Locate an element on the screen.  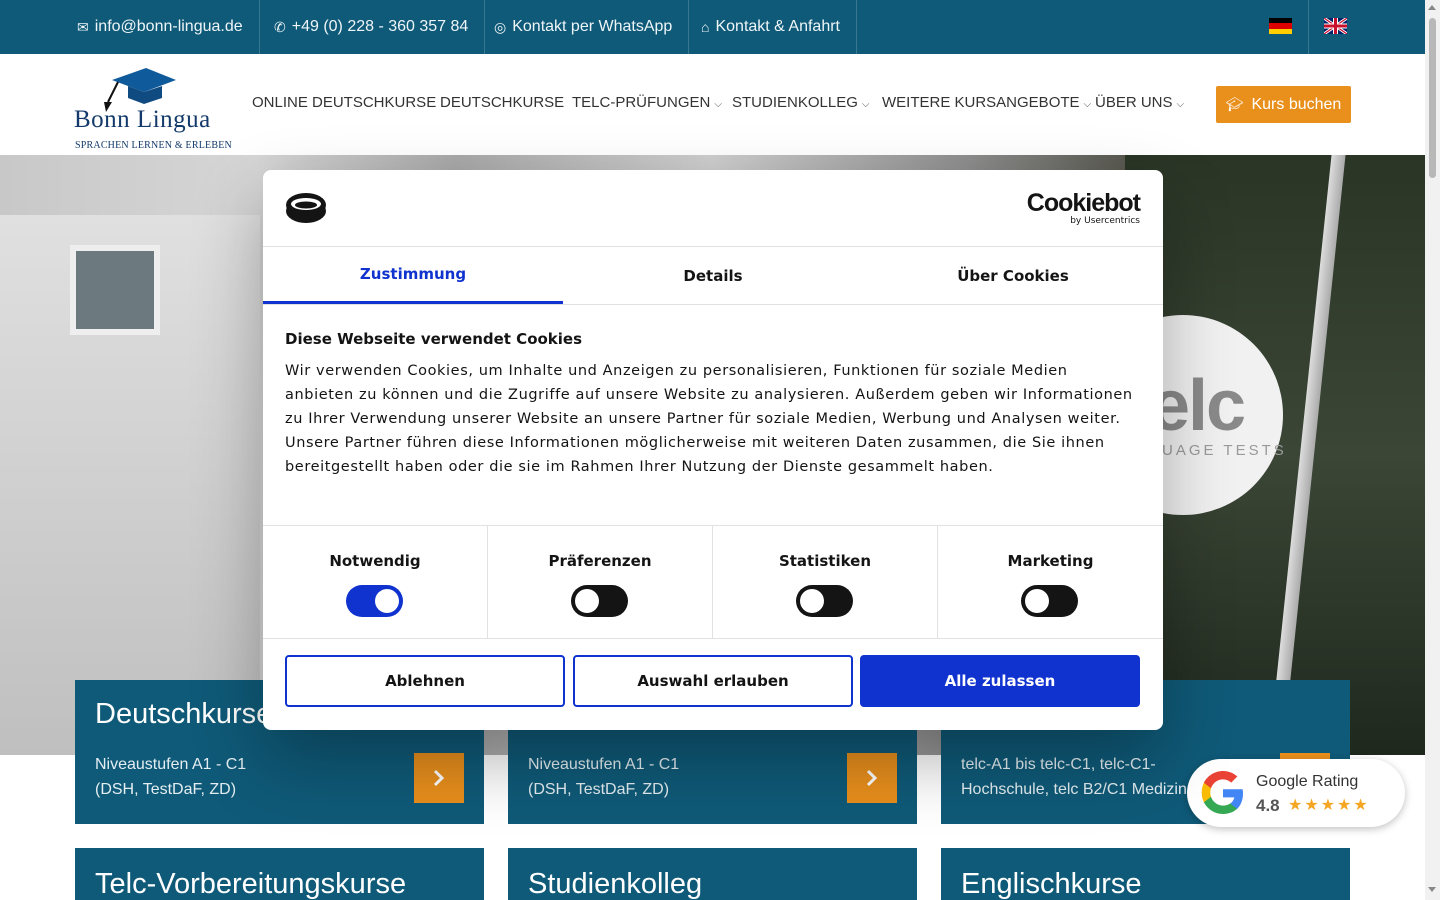
german-flag-icon is located at coordinates (1280, 26).